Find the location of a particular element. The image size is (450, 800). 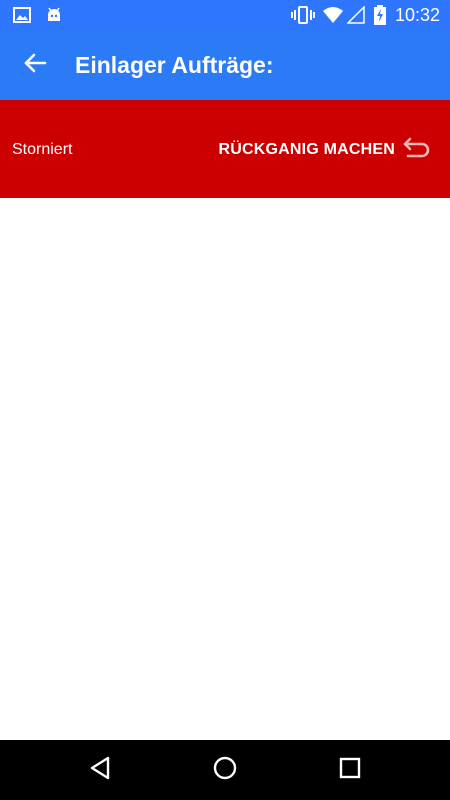

undo-icon is located at coordinates (417, 150).